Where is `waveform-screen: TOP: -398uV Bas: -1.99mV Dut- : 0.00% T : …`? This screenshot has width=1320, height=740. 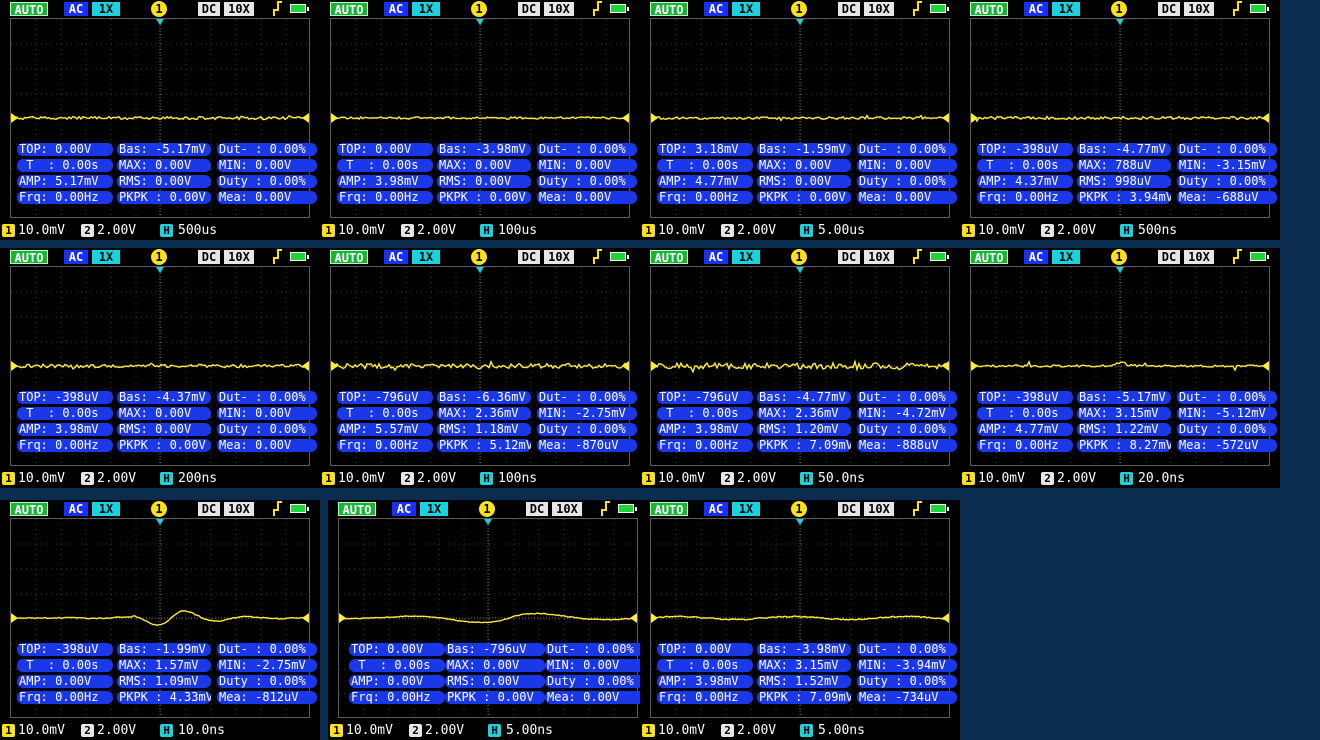
waveform-screen: TOP: -398uV Bas: -1.99mV Dut- : 0.00% T : … is located at coordinates (163, 618).